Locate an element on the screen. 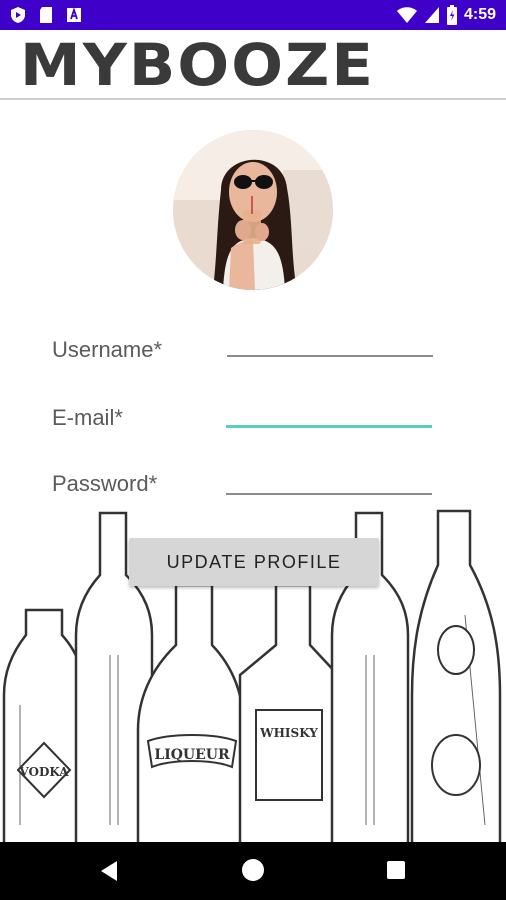 Image resolution: width=506 pixels, height=900 pixels. a-notification-icon is located at coordinates (74, 14).